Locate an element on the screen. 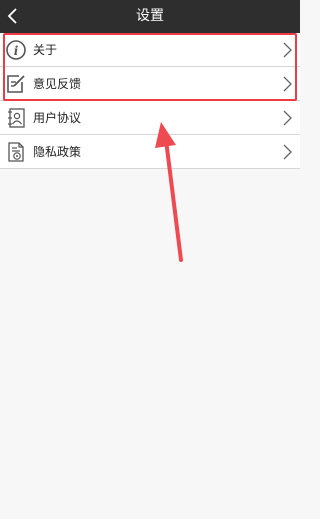 The image size is (320, 519). settings-item-user-agreement: 用户协议 is located at coordinates (150, 118).